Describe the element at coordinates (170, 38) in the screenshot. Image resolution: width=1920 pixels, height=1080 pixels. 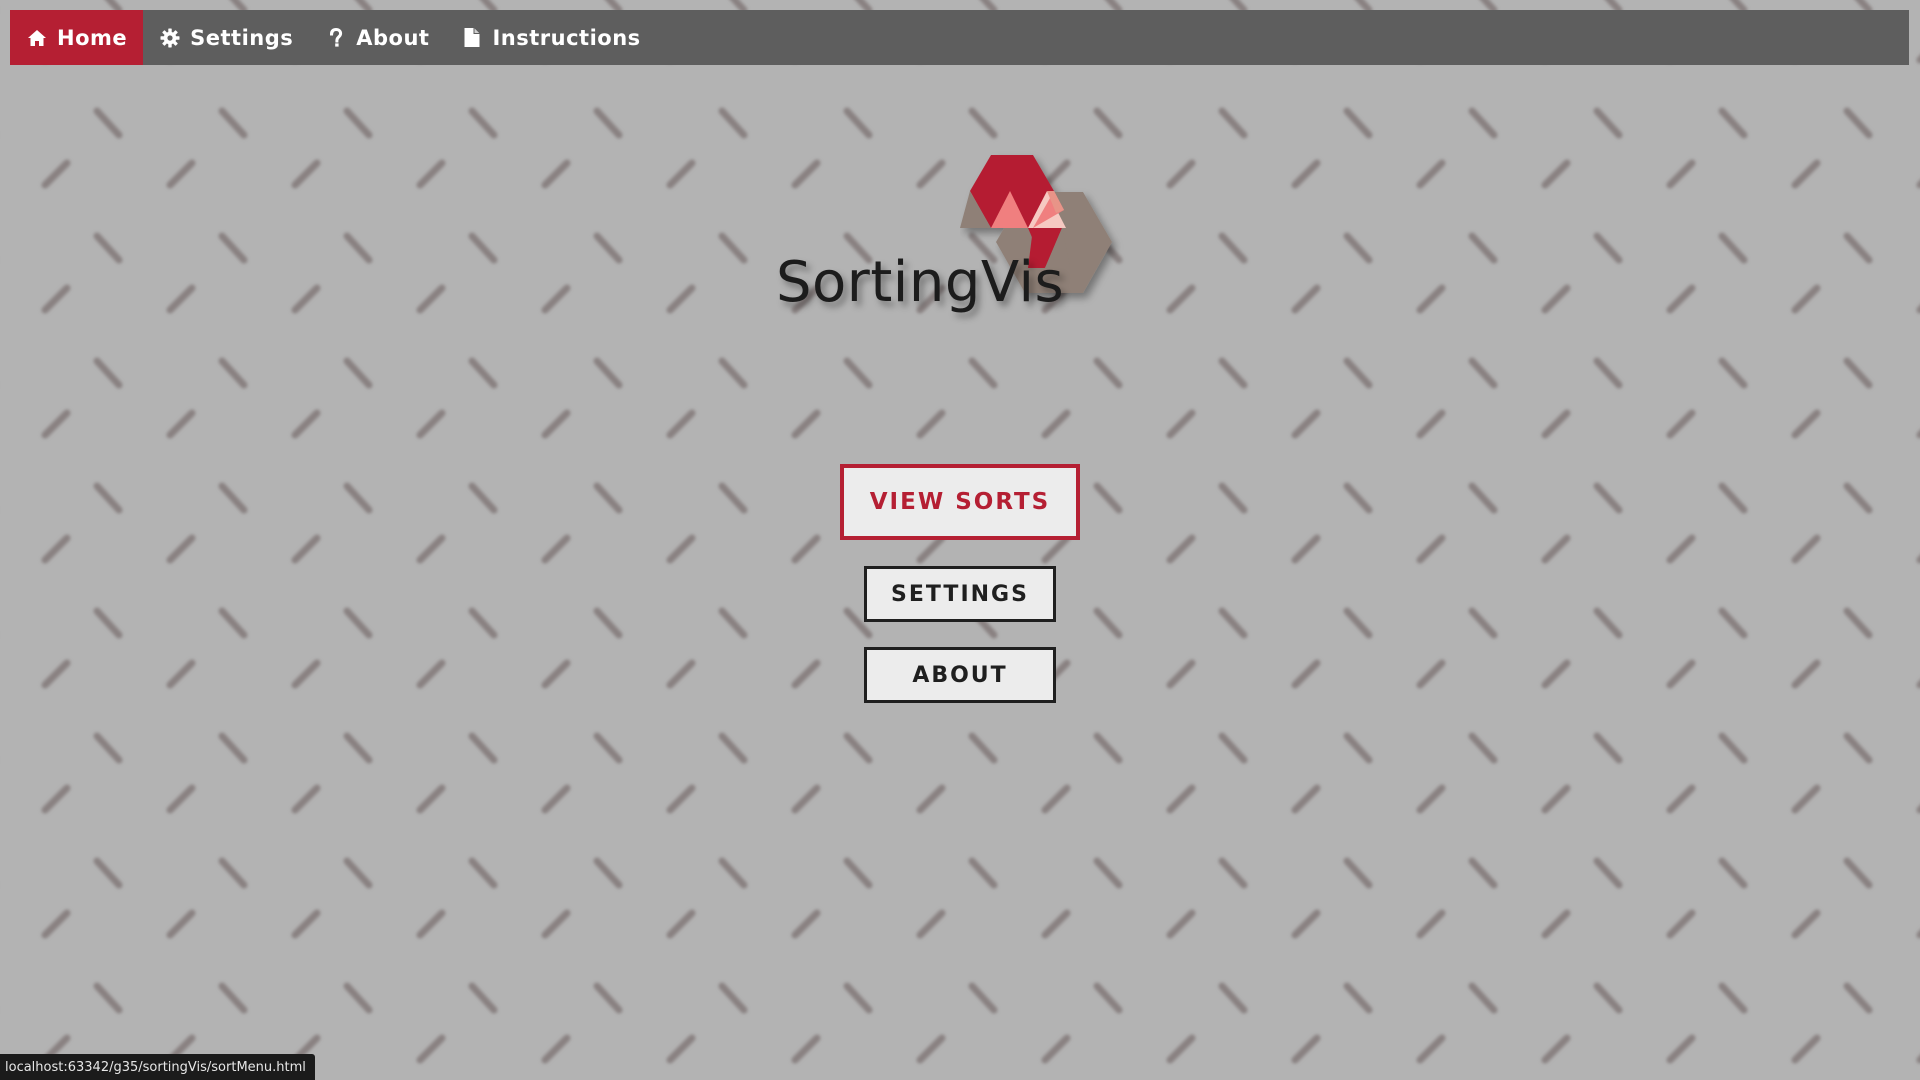
I see `gear-icon` at that location.